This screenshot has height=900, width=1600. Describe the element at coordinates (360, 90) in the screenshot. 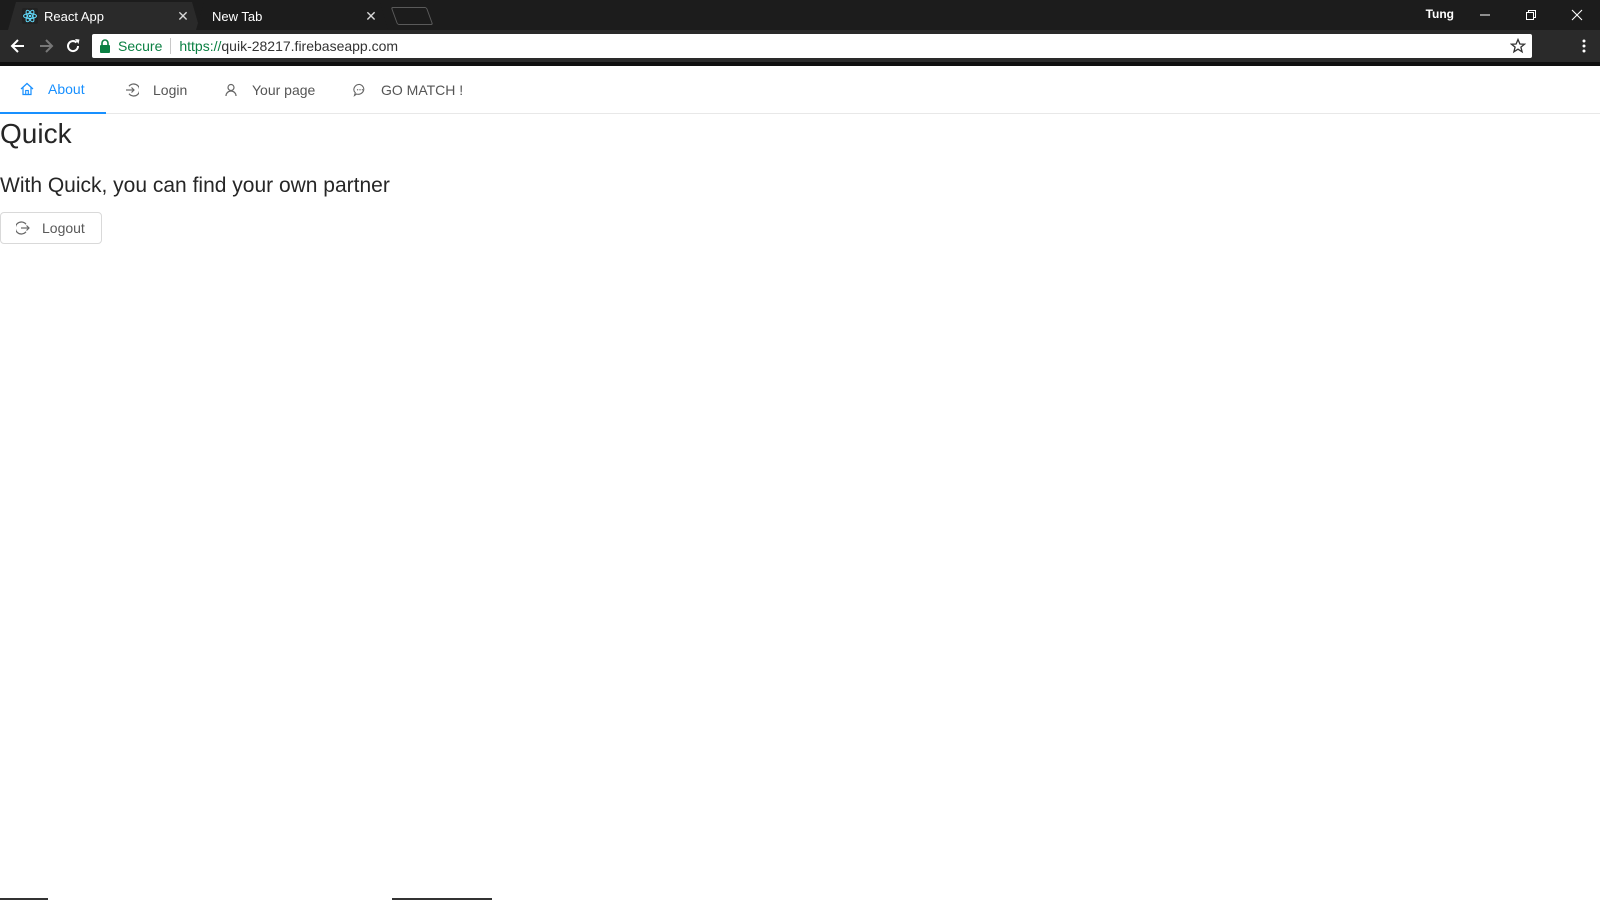

I see `message-icon` at that location.